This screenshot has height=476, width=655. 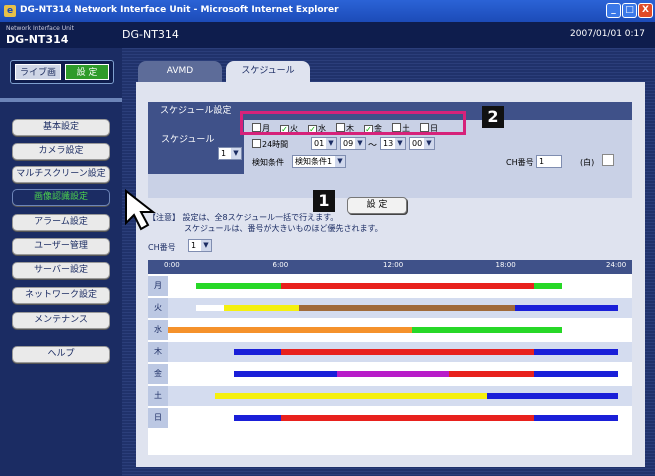 What do you see at coordinates (629, 10) in the screenshot?
I see `maximize-button: □` at bounding box center [629, 10].